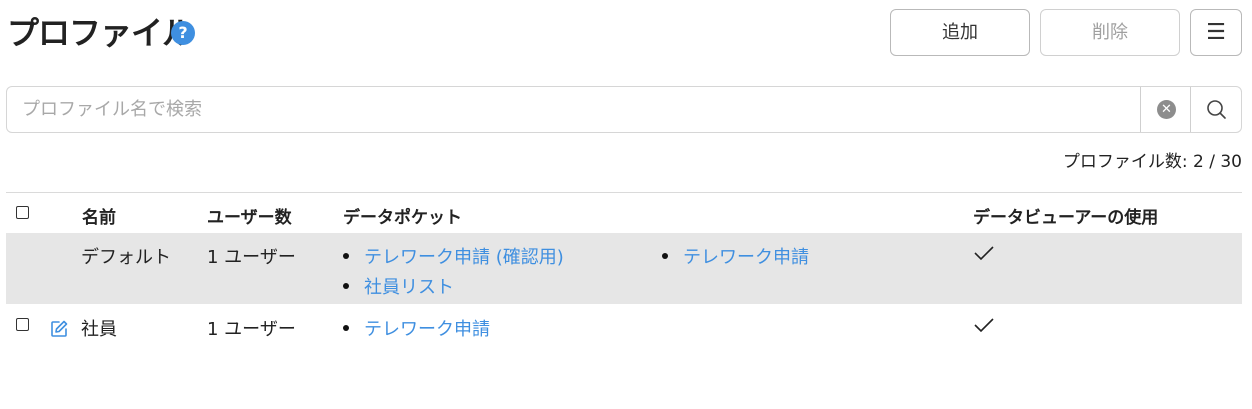  I want to click on table-header-row: 名前 ユーザー数 データポケット データビューアーの使用, so click(624, 213).